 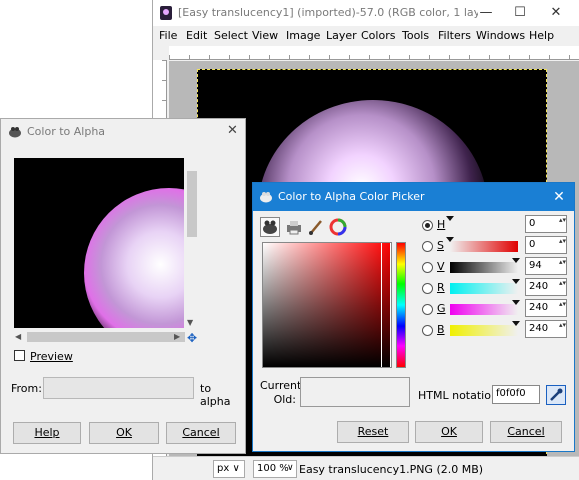 What do you see at coordinates (290, 468) in the screenshot?
I see `chevron-down-icon: ∨` at bounding box center [290, 468].